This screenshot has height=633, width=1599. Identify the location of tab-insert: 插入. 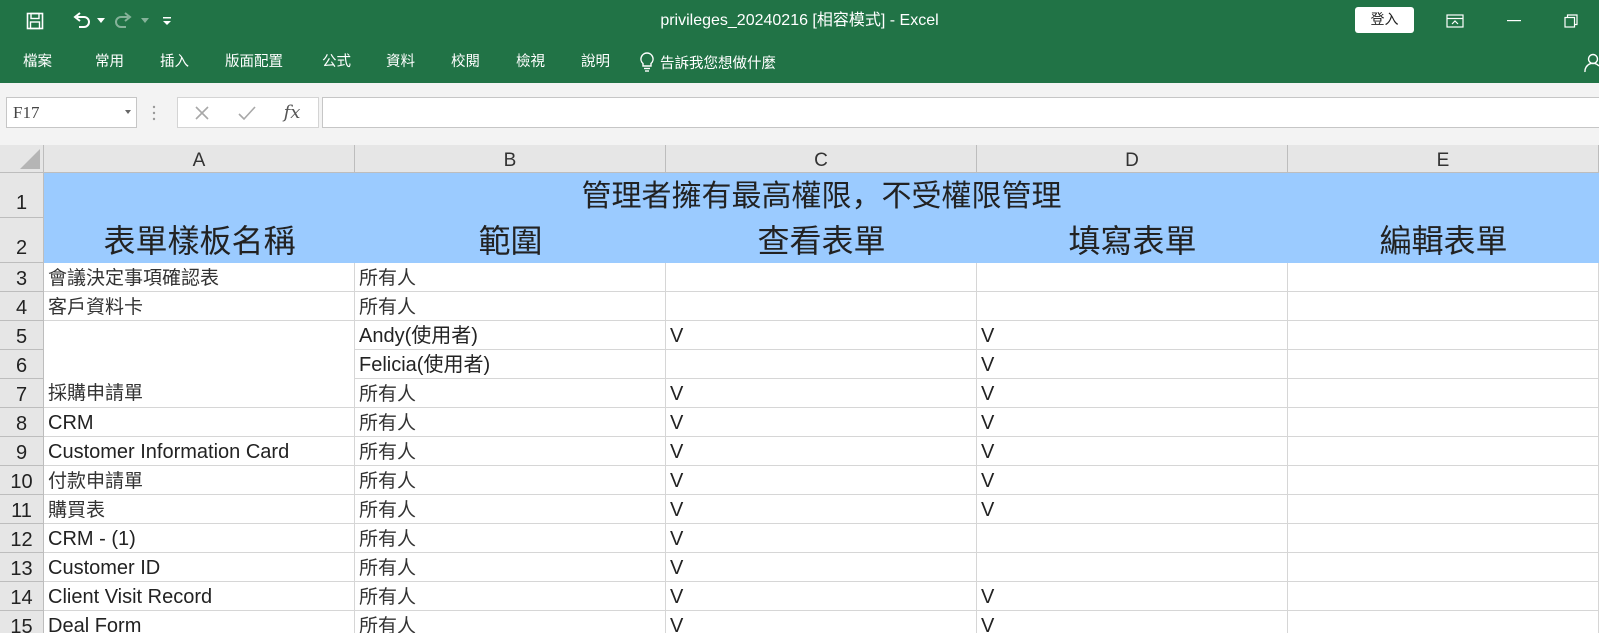
(174, 62).